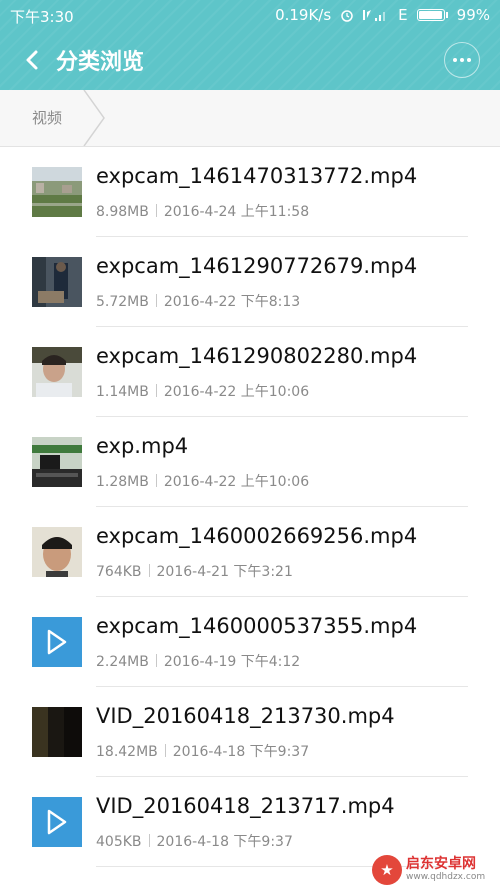  I want to click on list-item: exp.mp4 1.28MB 2016-4-22 上午10:06, so click(250, 462).